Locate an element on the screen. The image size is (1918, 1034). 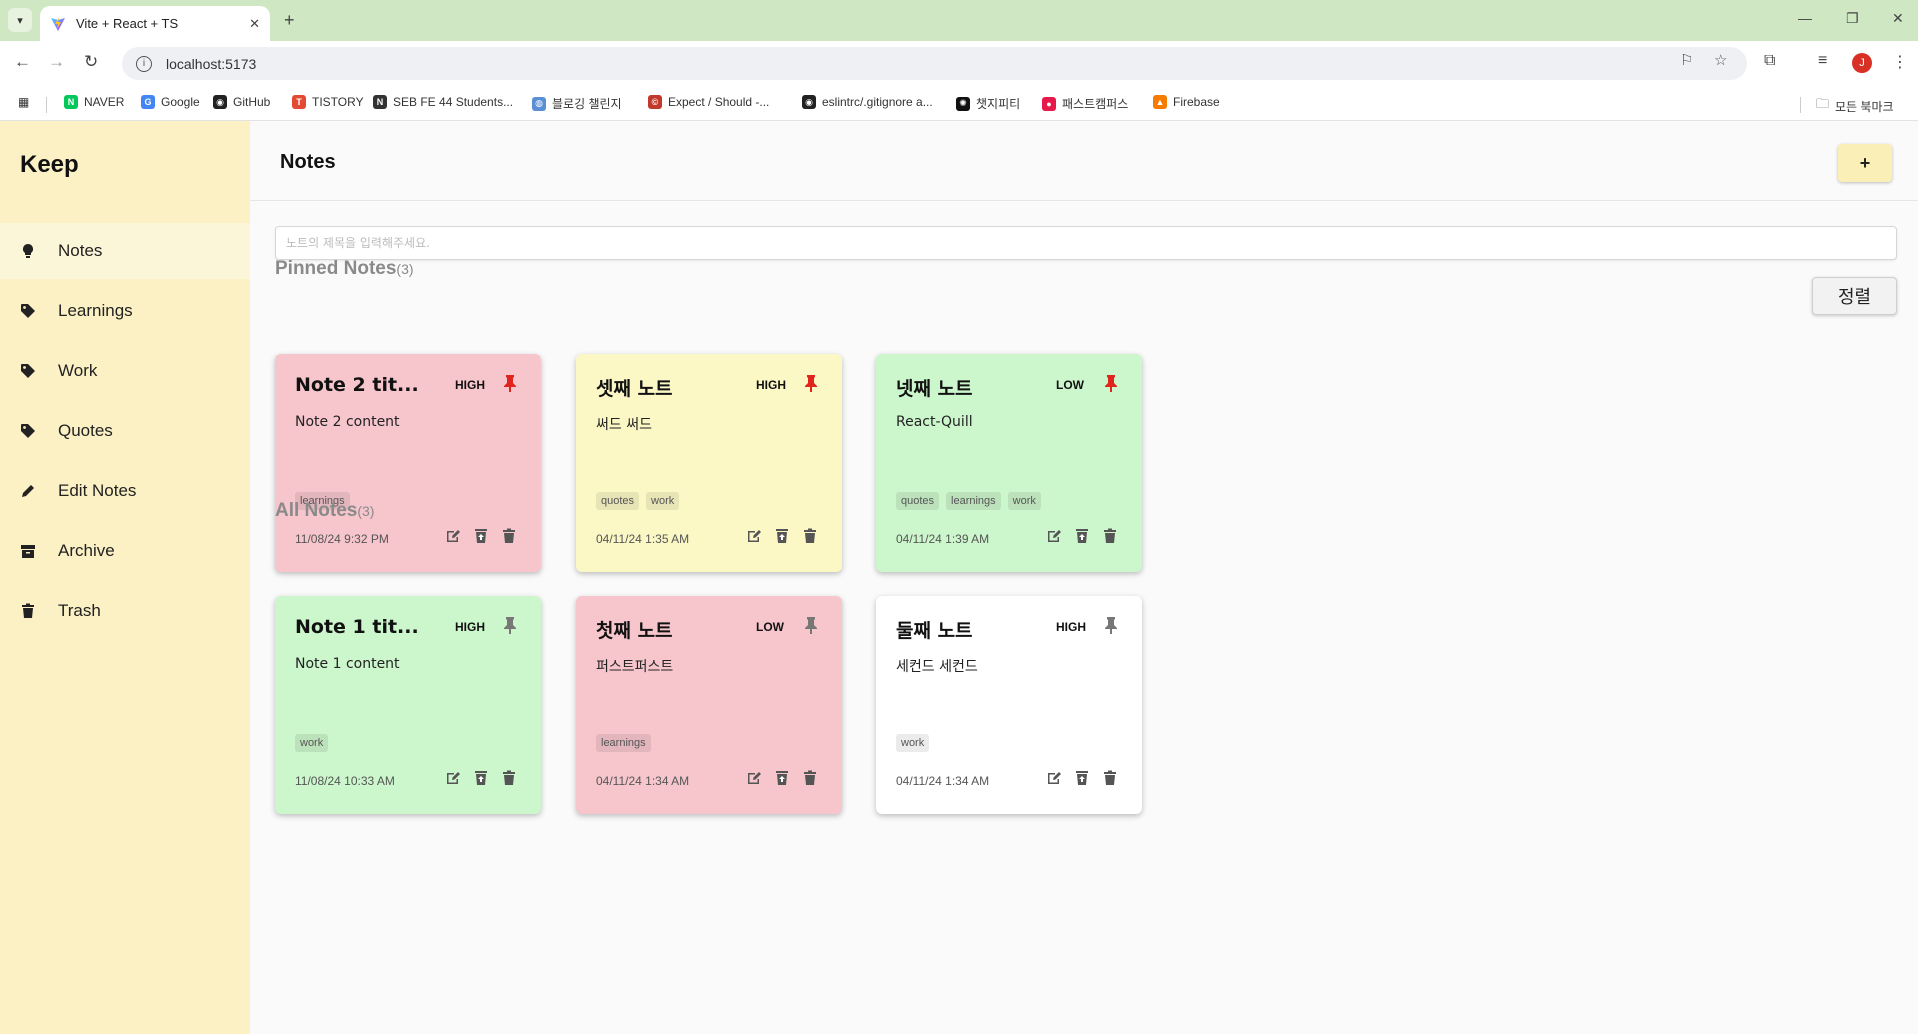
back-icon: ← is located at coordinates (22, 62).